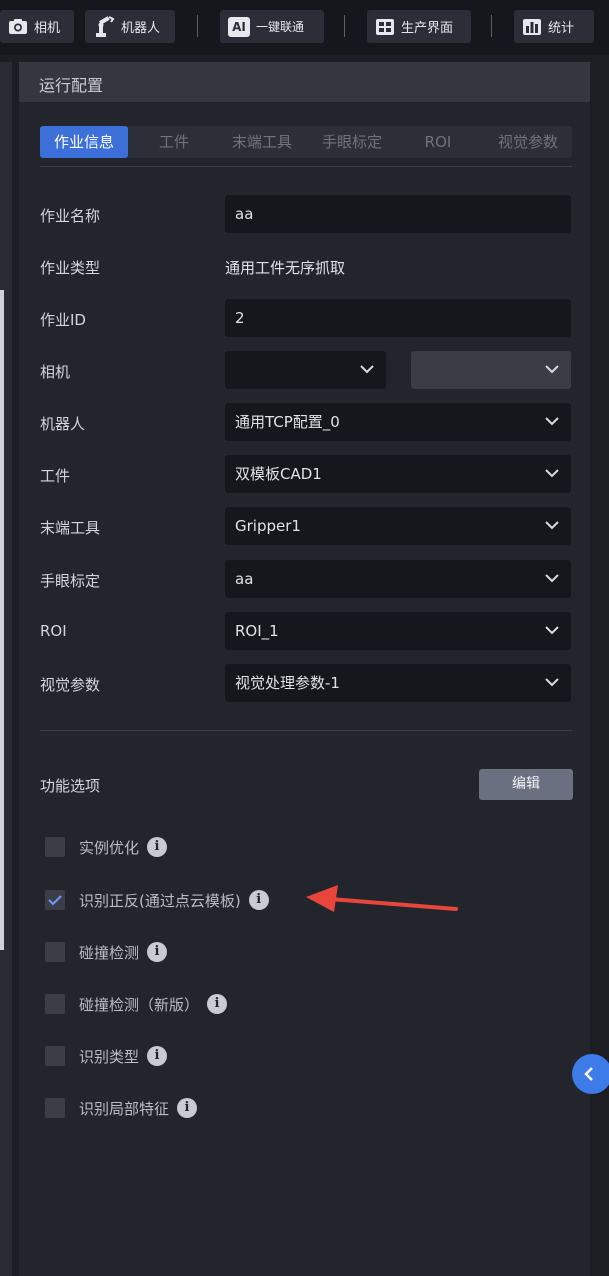  Describe the element at coordinates (287, 683) in the screenshot. I see `vision-params-select-value: 视觉处理参数-1` at that location.